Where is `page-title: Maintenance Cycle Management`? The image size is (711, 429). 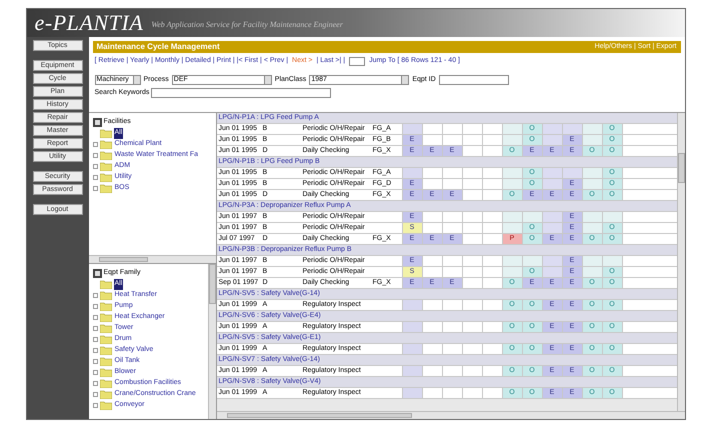
page-title: Maintenance Cycle Management is located at coordinates (158, 47).